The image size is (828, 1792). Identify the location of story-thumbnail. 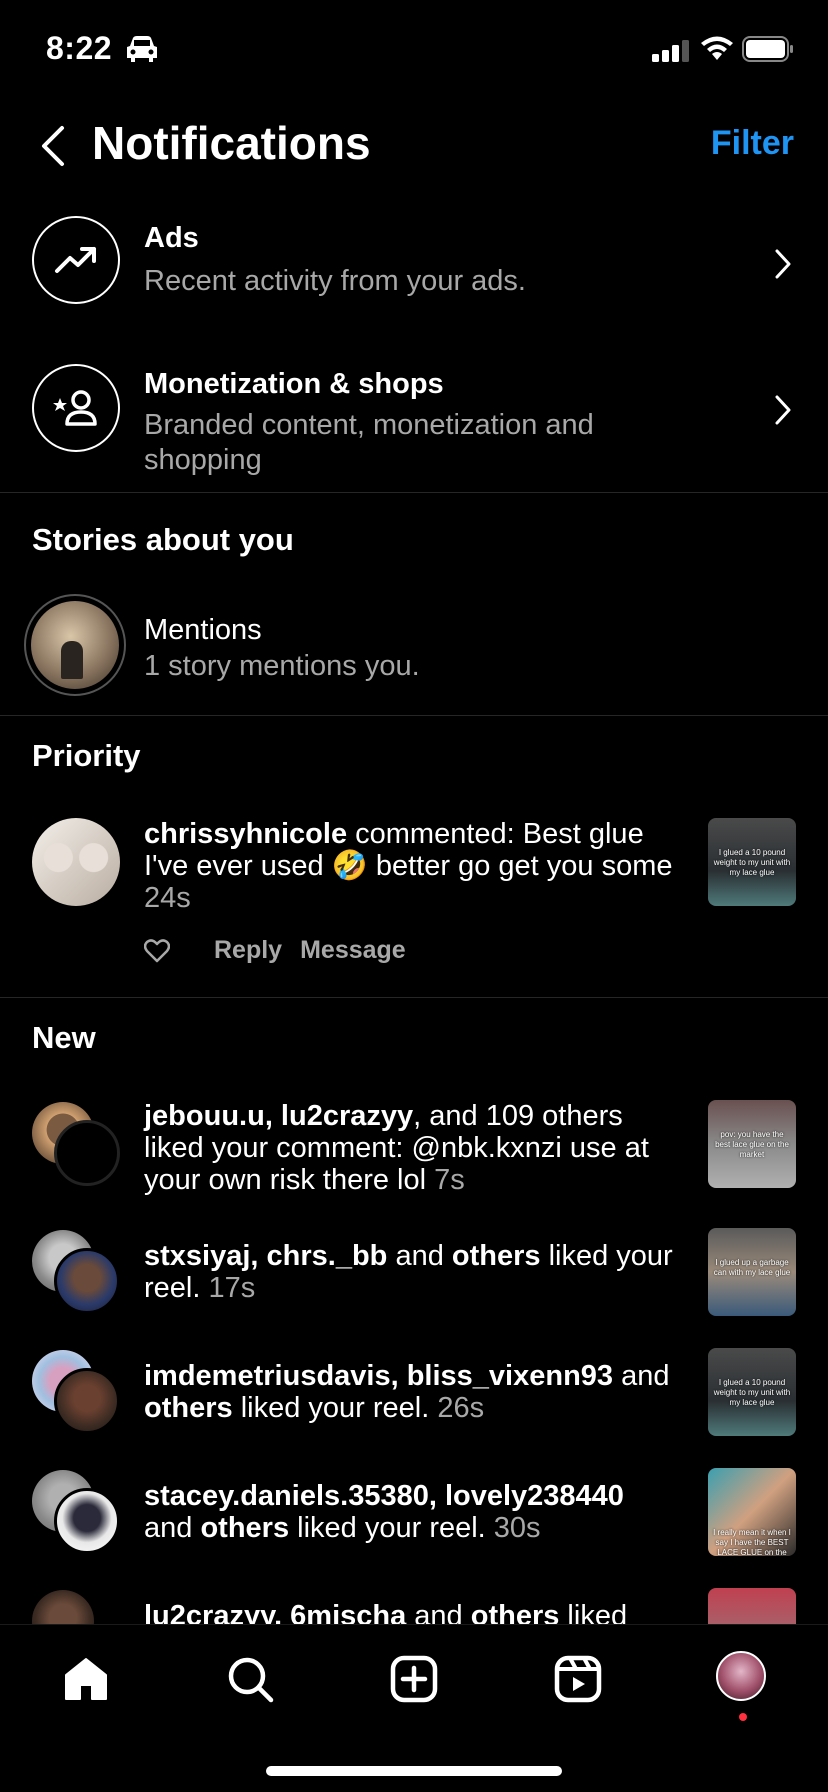
(75, 645).